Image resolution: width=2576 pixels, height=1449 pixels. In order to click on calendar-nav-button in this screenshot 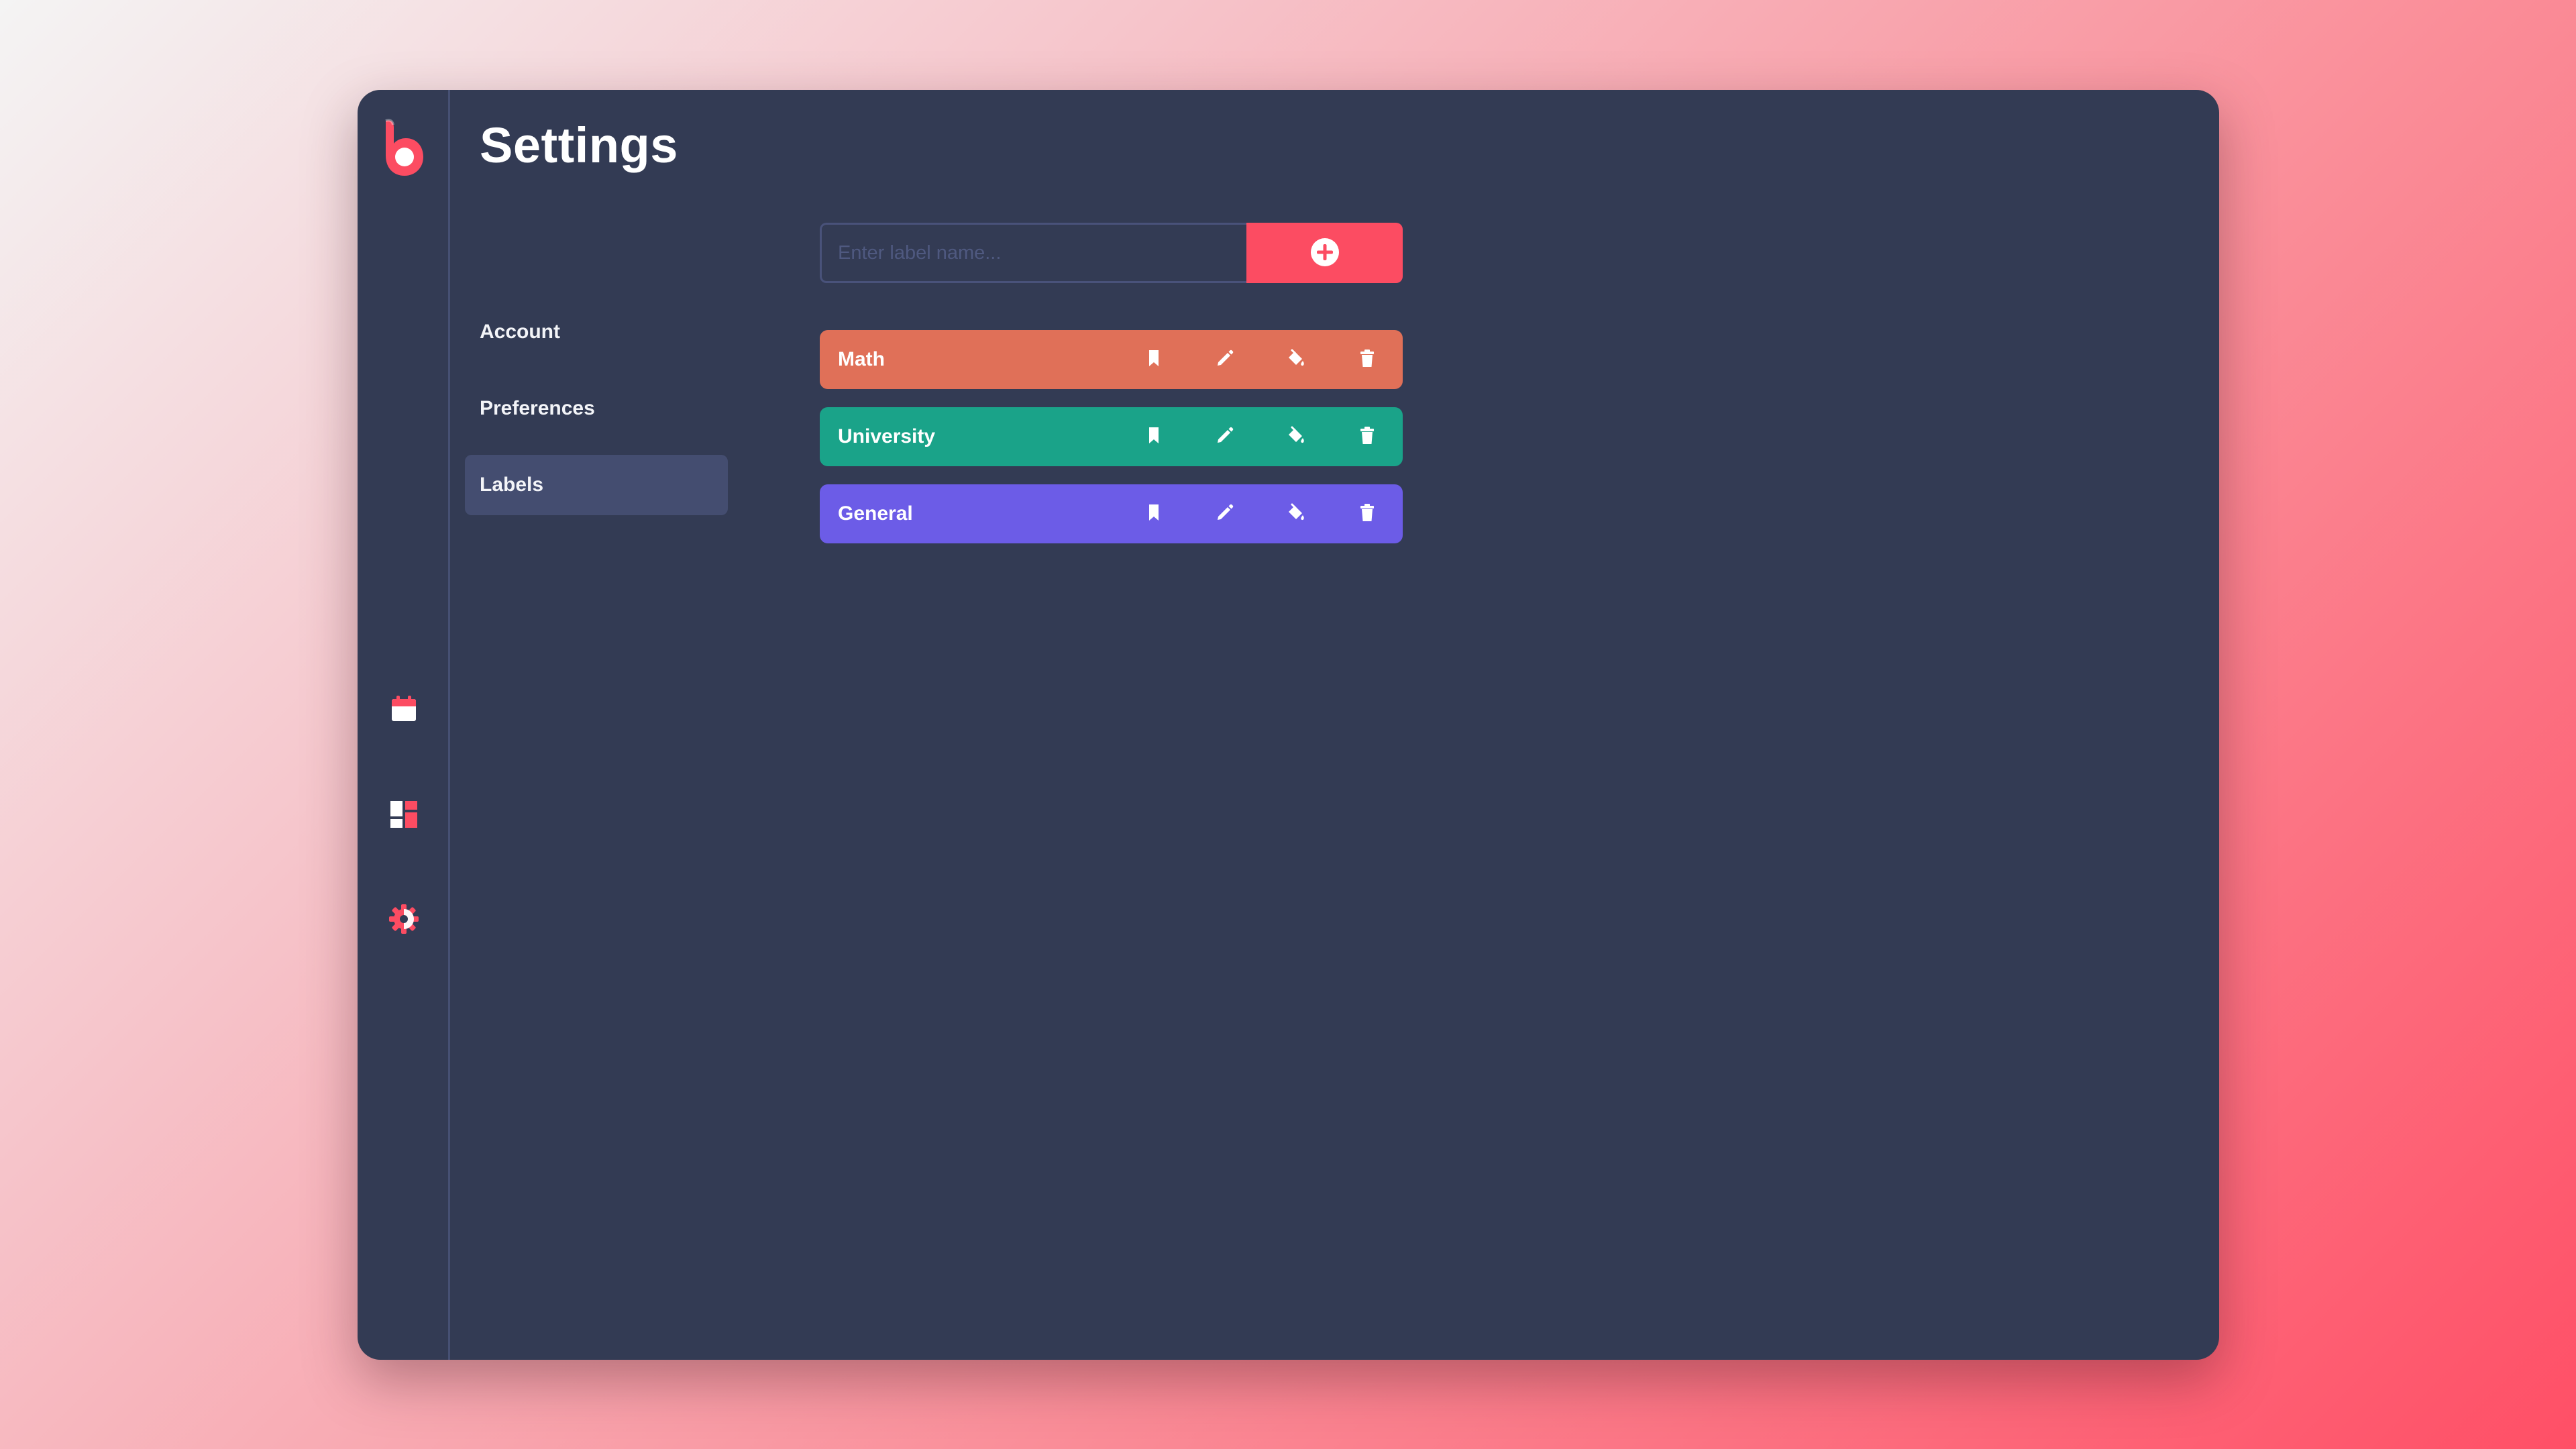, I will do `click(403, 710)`.